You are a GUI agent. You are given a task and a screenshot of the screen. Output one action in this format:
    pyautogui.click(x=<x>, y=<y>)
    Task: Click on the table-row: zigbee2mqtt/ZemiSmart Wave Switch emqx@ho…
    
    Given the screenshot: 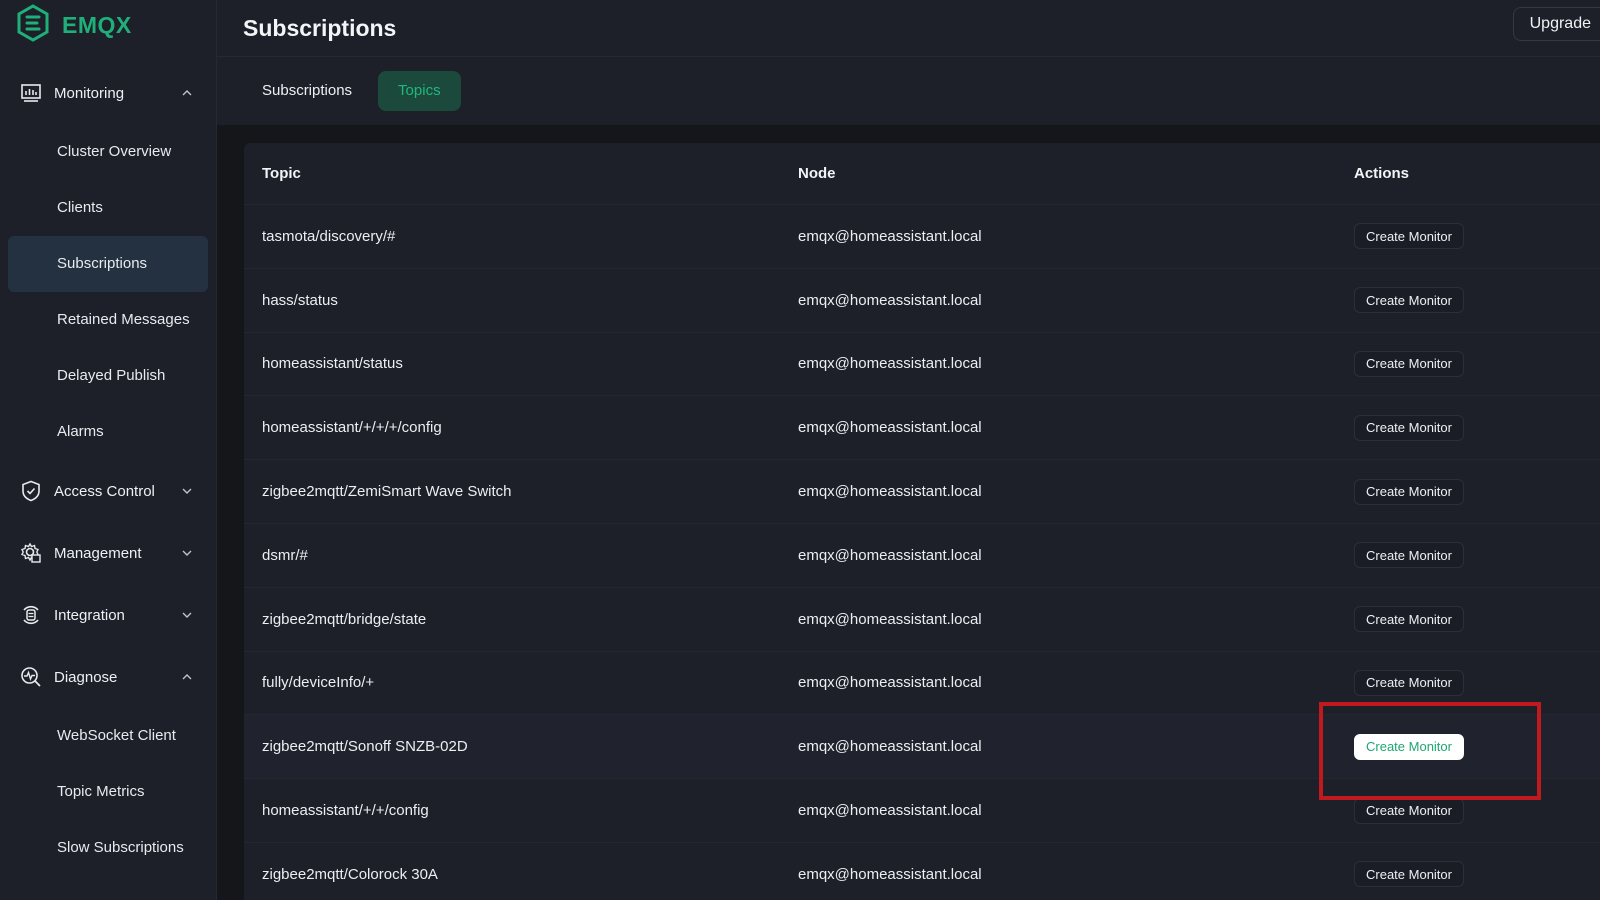 What is the action you would take?
    pyautogui.click(x=922, y=492)
    